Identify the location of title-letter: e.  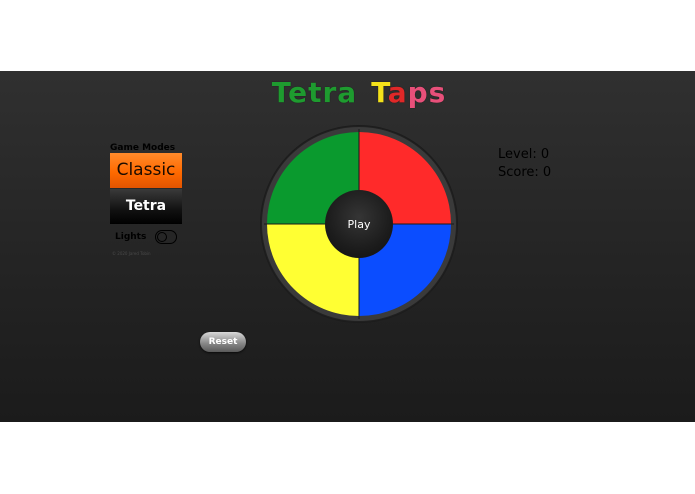
(298, 92).